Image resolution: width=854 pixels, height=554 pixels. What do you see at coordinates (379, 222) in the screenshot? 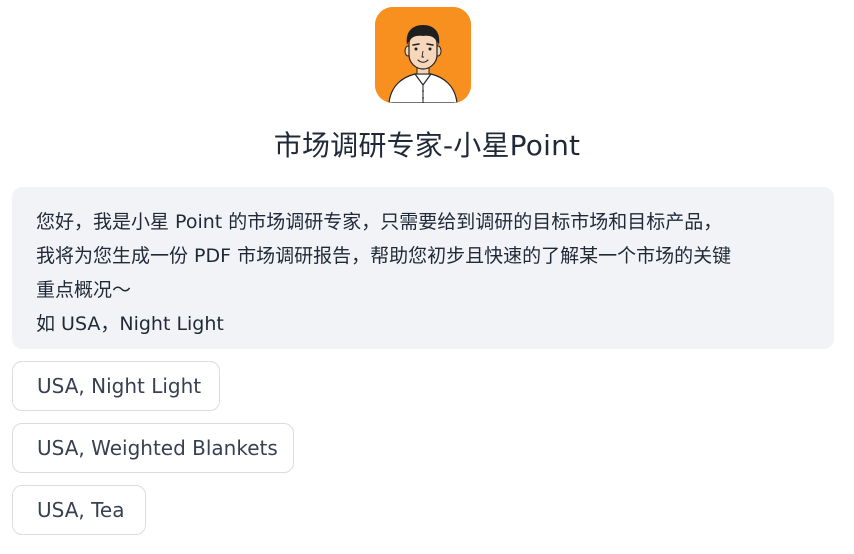
I see `intro-line: 您好，我是小星 Point 的市场调研专家，只需要给到调研的目标市场和目标产品，` at bounding box center [379, 222].